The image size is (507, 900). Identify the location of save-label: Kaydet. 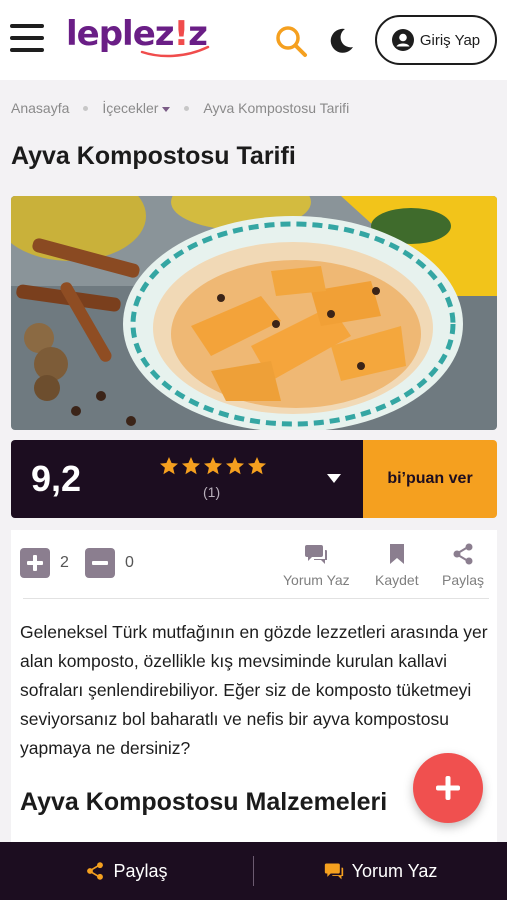
(397, 580).